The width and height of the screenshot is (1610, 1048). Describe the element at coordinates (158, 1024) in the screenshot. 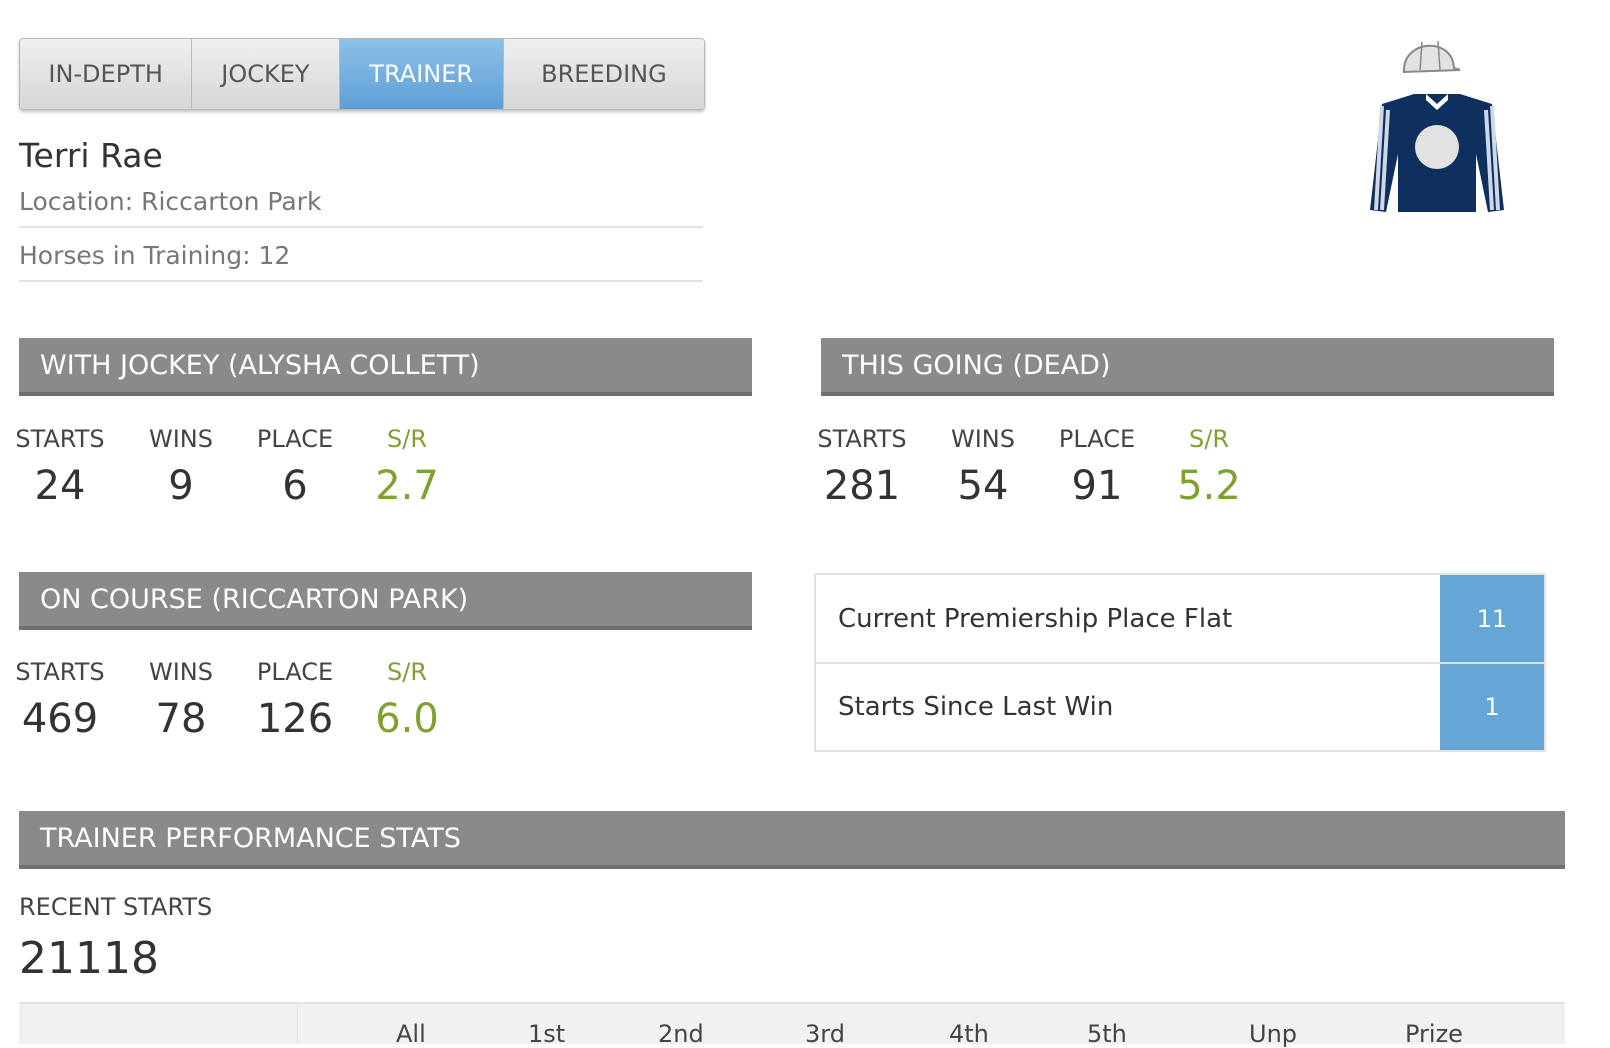

I see `table-header-spacer` at that location.